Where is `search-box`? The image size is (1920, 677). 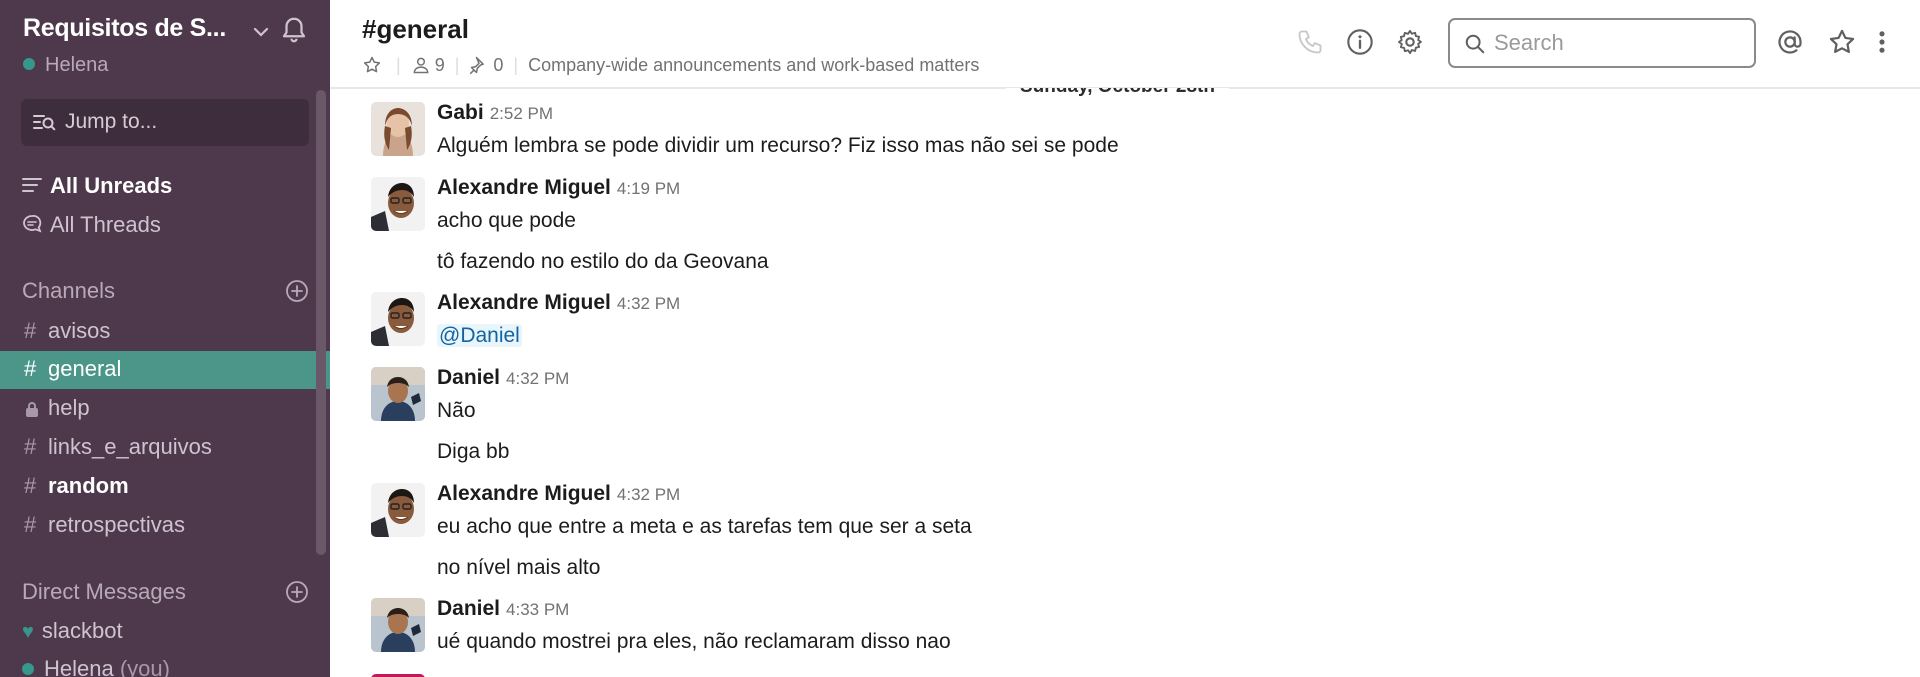
search-box is located at coordinates (1602, 43).